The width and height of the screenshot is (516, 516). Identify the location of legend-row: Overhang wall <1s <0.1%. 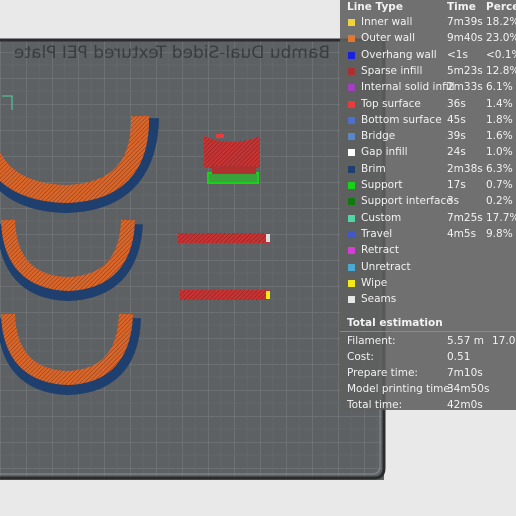
(428, 56).